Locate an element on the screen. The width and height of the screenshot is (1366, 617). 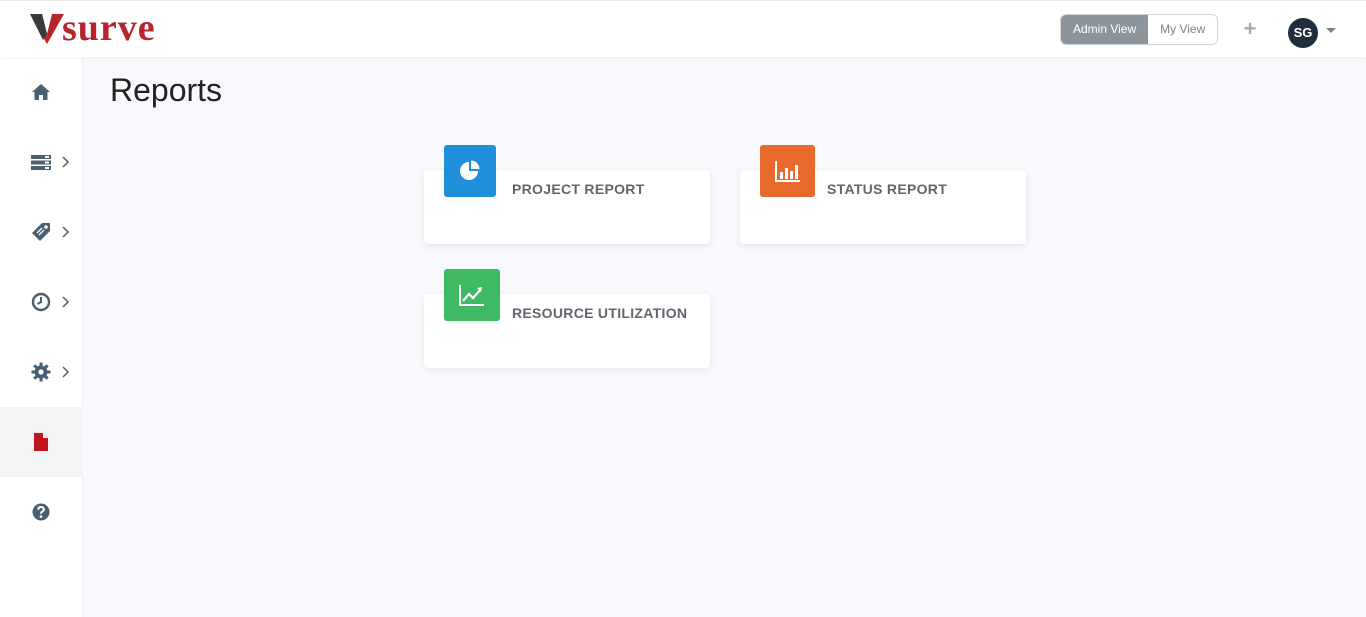
sidebar-item-help is located at coordinates (41, 512).